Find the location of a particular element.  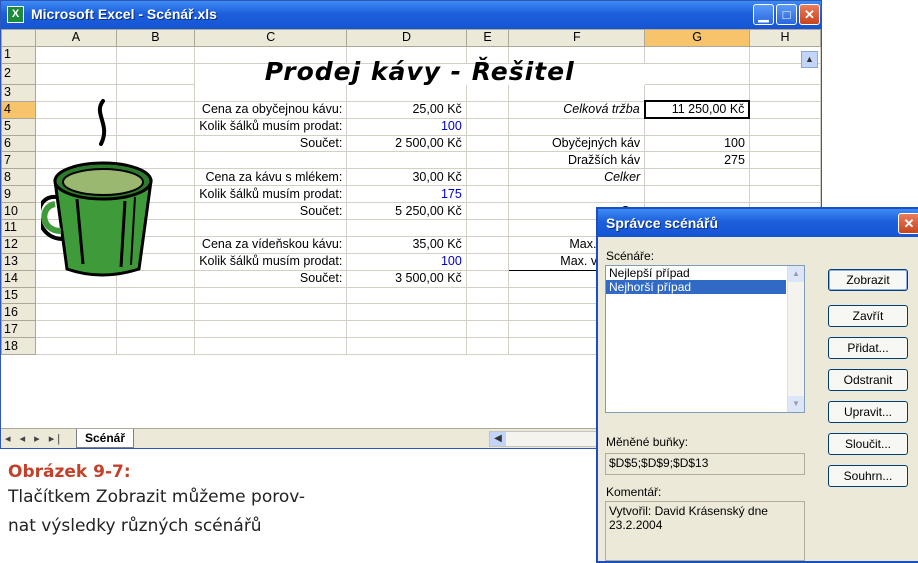

scroll-up-icon: ▲ is located at coordinates (796, 274).